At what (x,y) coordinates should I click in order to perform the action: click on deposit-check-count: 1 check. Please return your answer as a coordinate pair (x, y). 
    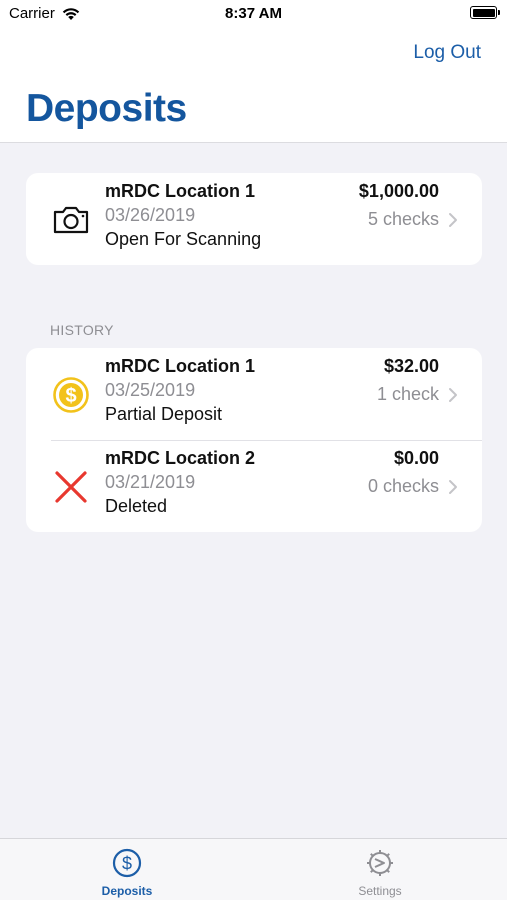
    Looking at the image, I should click on (407, 394).